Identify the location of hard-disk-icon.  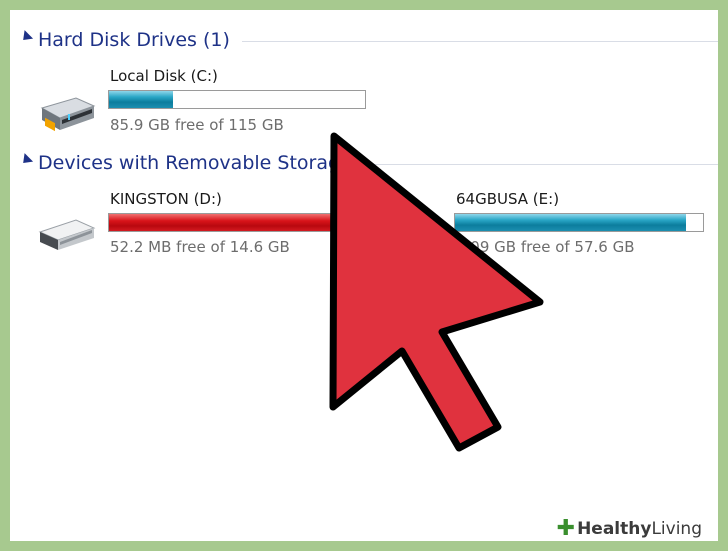
(68, 114).